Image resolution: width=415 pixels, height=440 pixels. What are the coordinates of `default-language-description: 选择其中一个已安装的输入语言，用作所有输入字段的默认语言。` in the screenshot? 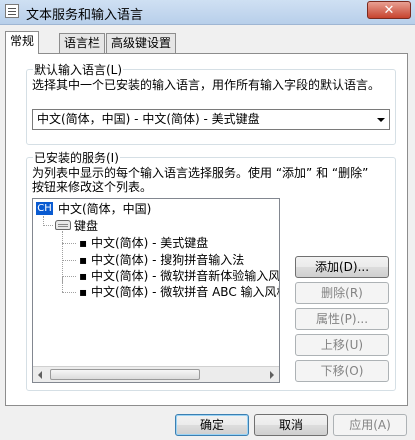 It's located at (206, 85).